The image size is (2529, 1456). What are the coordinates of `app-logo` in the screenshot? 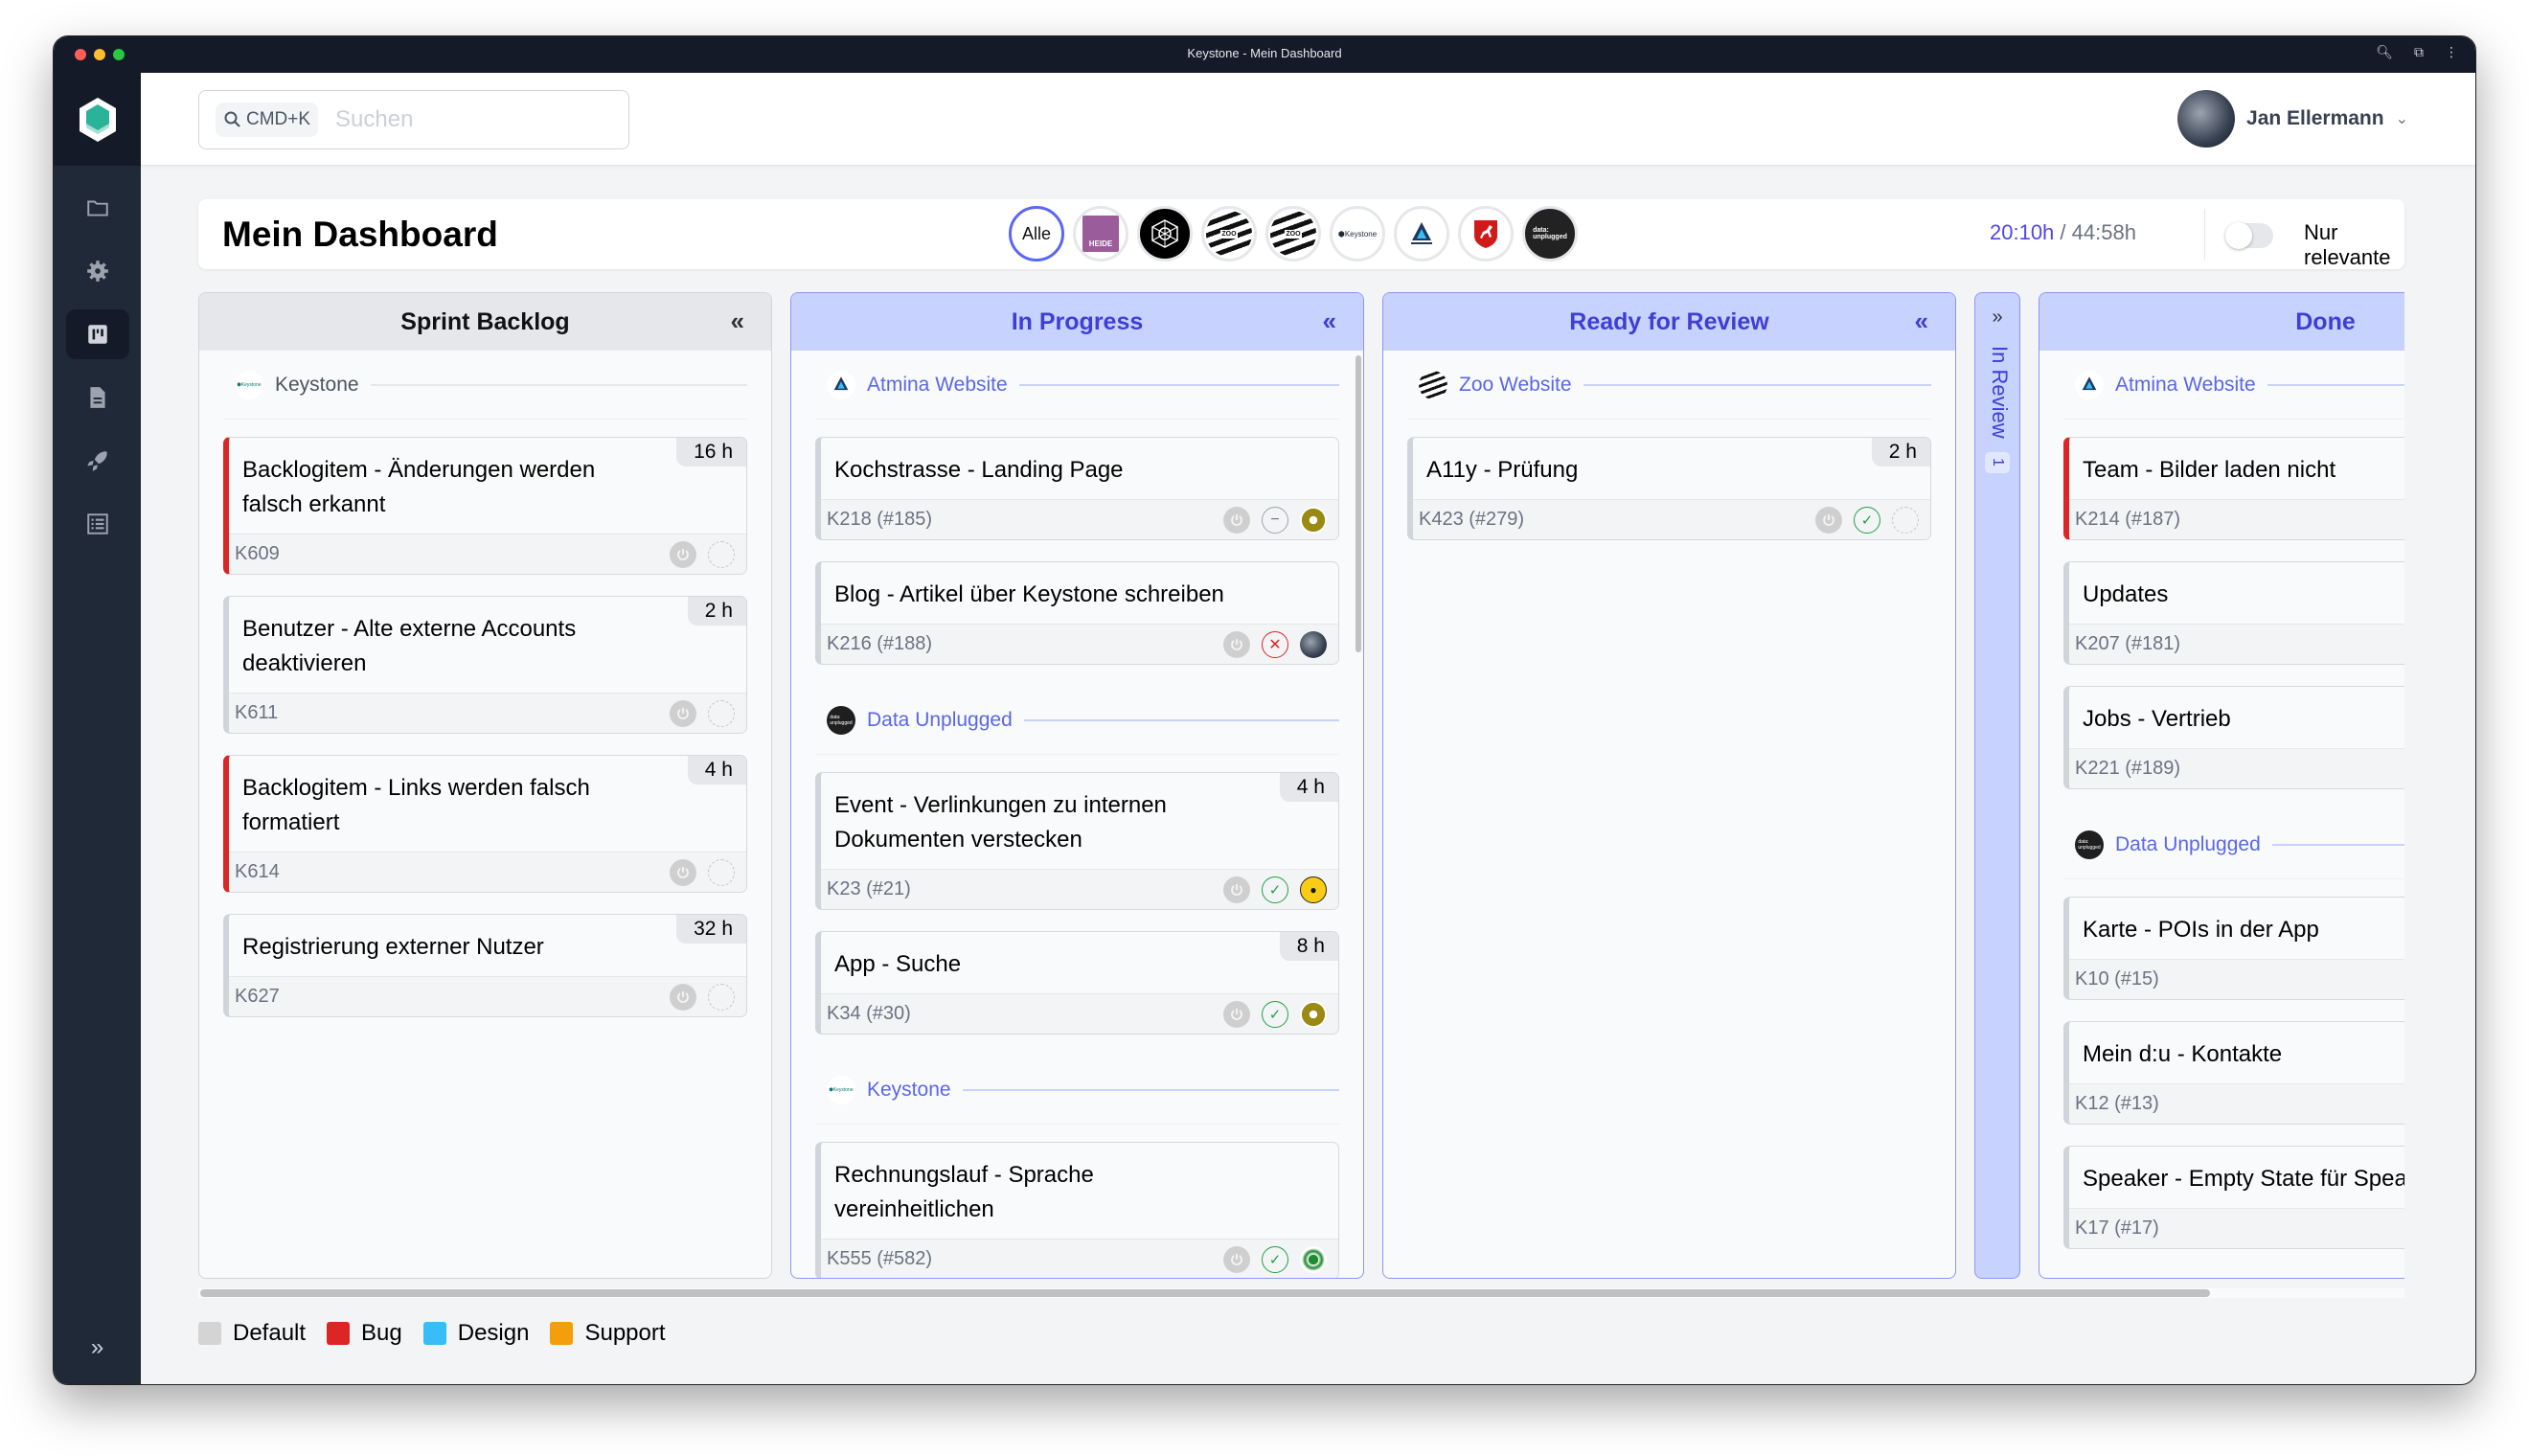 It's located at (97, 119).